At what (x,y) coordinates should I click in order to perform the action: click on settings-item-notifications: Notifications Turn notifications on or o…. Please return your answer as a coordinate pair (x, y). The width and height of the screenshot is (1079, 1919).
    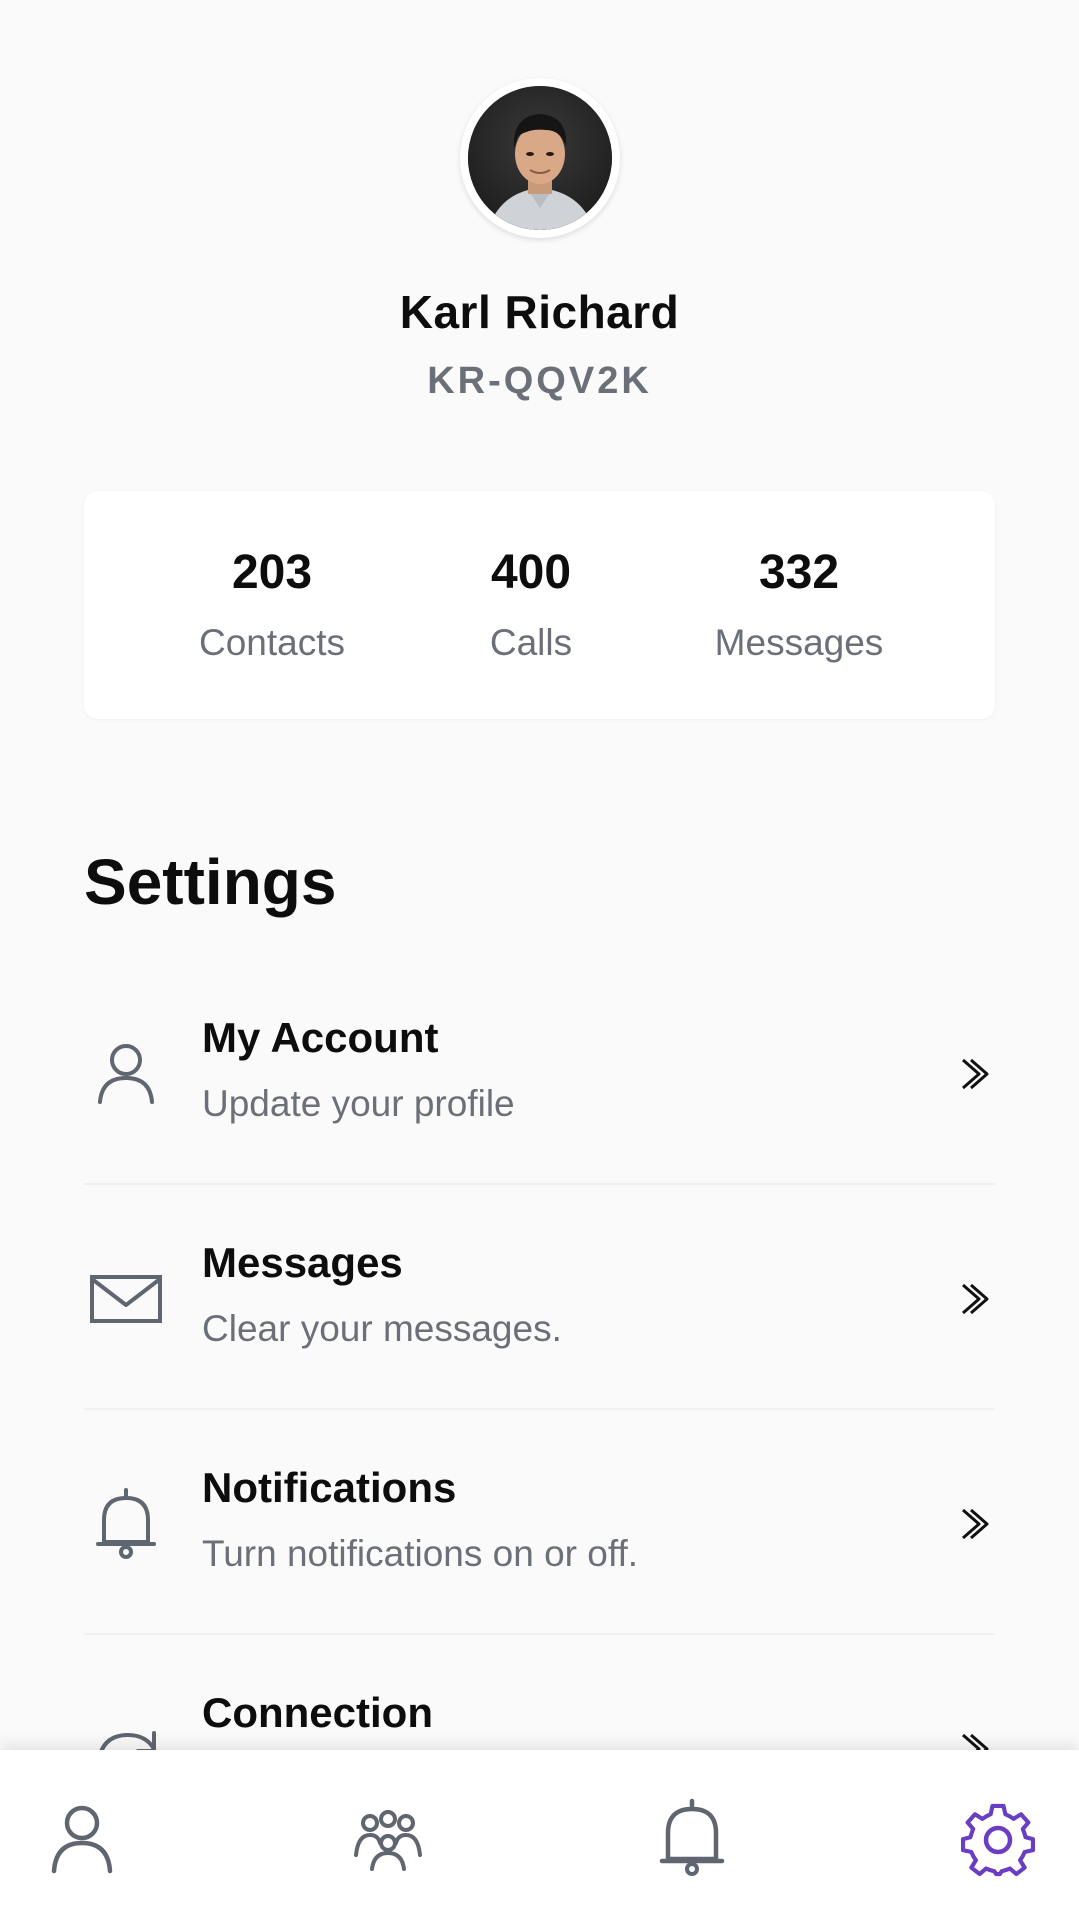
    Looking at the image, I should click on (539, 1522).